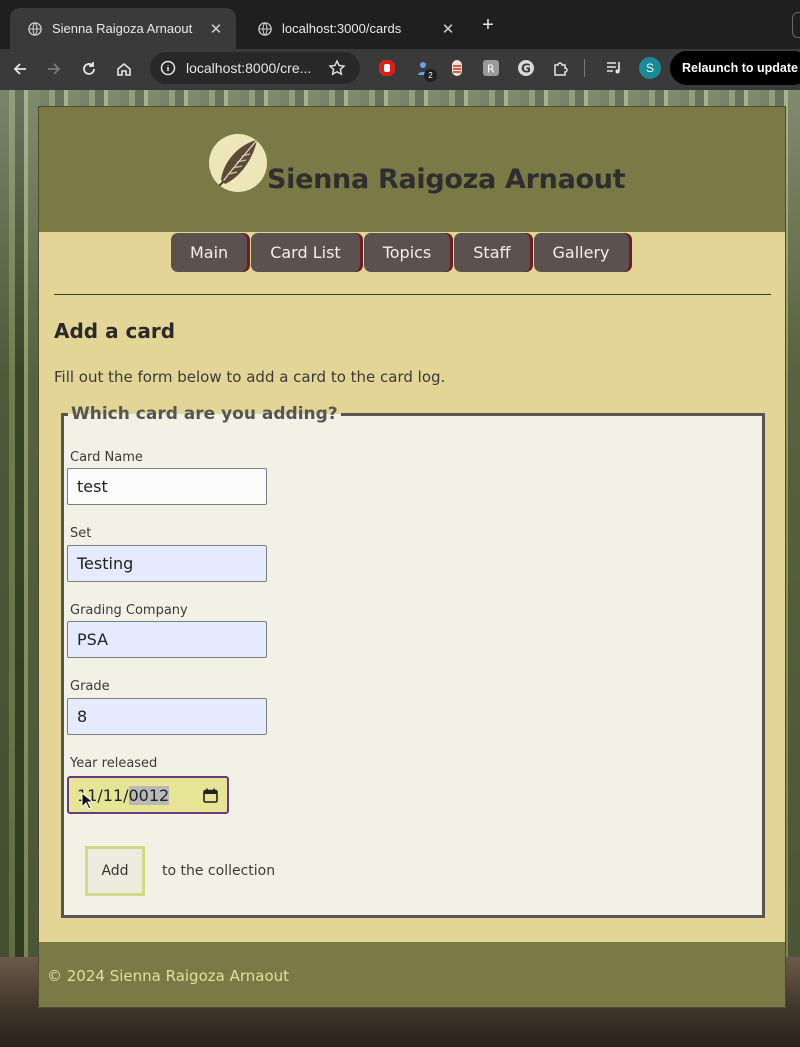 This screenshot has width=800, height=1047. What do you see at coordinates (209, 252) in the screenshot?
I see `nav-main: Main` at bounding box center [209, 252].